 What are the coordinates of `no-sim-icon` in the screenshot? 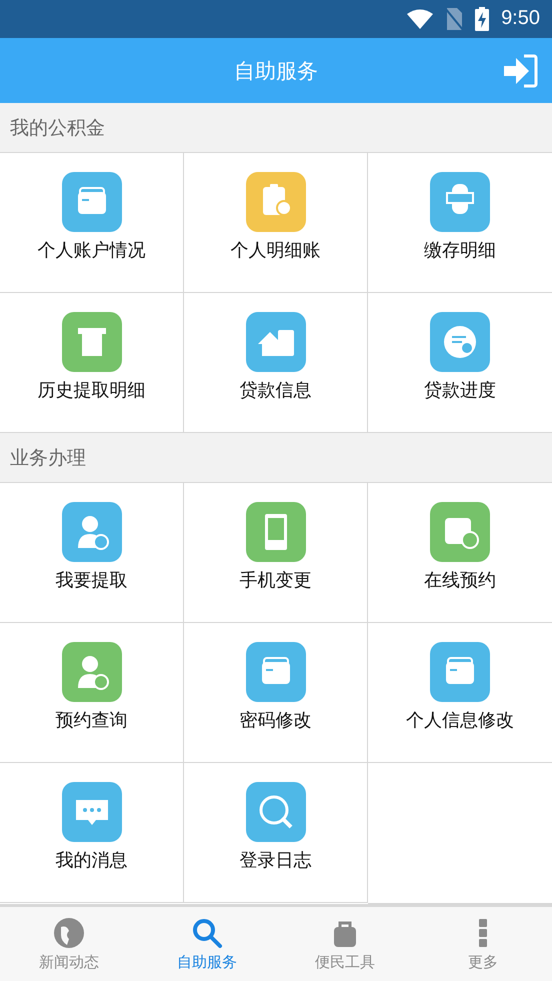 It's located at (454, 19).